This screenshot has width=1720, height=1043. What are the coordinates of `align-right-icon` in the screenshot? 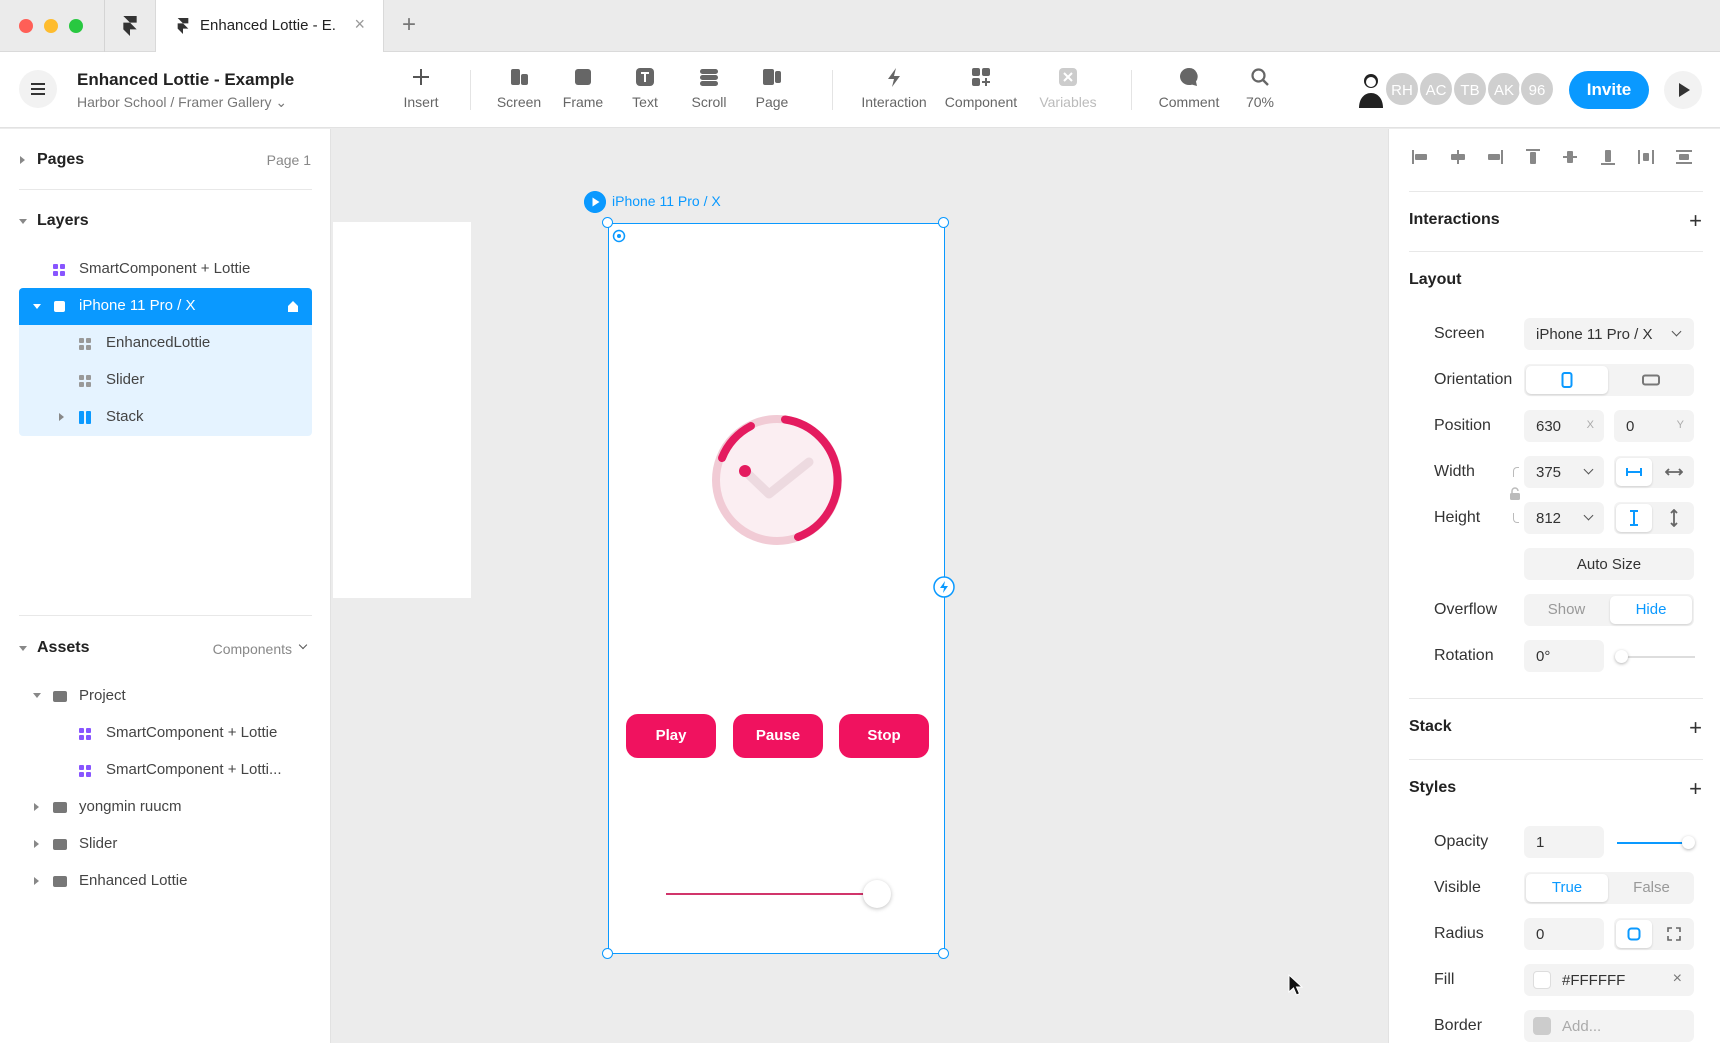 It's located at (1495, 157).